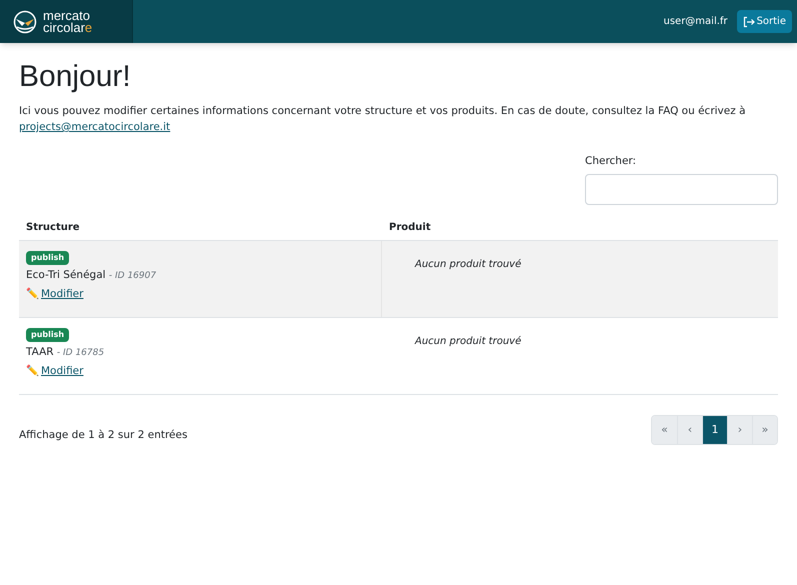 The width and height of the screenshot is (797, 585). What do you see at coordinates (383, 119) in the screenshot?
I see `intro-text: Ici vous pouvez modifier certaines informations concernant votre structure et vos produits. En cas de doute, consultez la FAQ ou écrivez à projects@mercatocircolare.it` at bounding box center [383, 119].